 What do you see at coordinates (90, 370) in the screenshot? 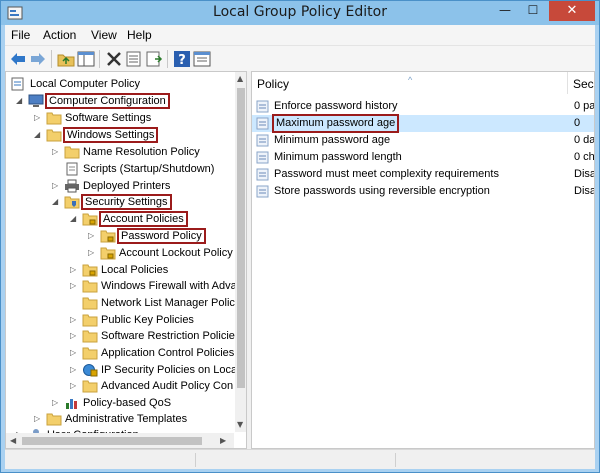
I see `ip-security-icon` at bounding box center [90, 370].